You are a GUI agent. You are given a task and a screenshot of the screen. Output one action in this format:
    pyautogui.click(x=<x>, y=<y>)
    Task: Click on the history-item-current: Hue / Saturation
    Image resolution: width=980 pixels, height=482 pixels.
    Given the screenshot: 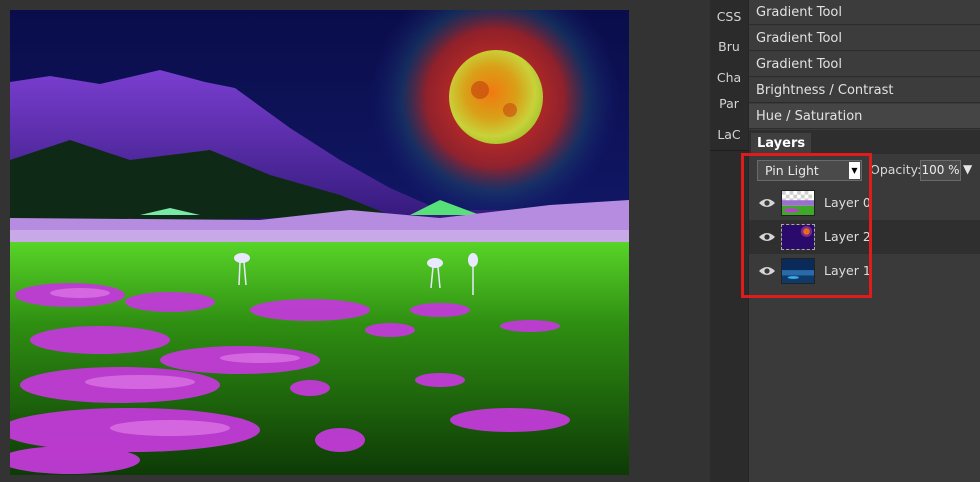 What is the action you would take?
    pyautogui.click(x=864, y=116)
    